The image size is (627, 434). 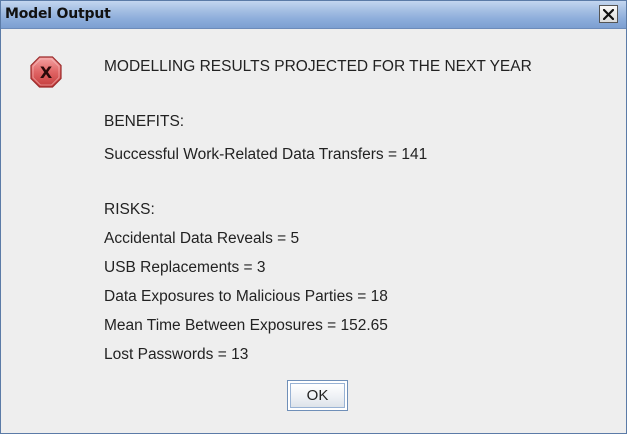 What do you see at coordinates (246, 325) in the screenshot?
I see `result-line-mean-time: Mean Time Between Exposures = 152.65` at bounding box center [246, 325].